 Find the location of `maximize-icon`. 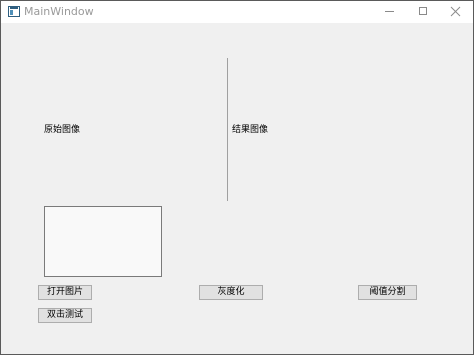

maximize-icon is located at coordinates (423, 11).